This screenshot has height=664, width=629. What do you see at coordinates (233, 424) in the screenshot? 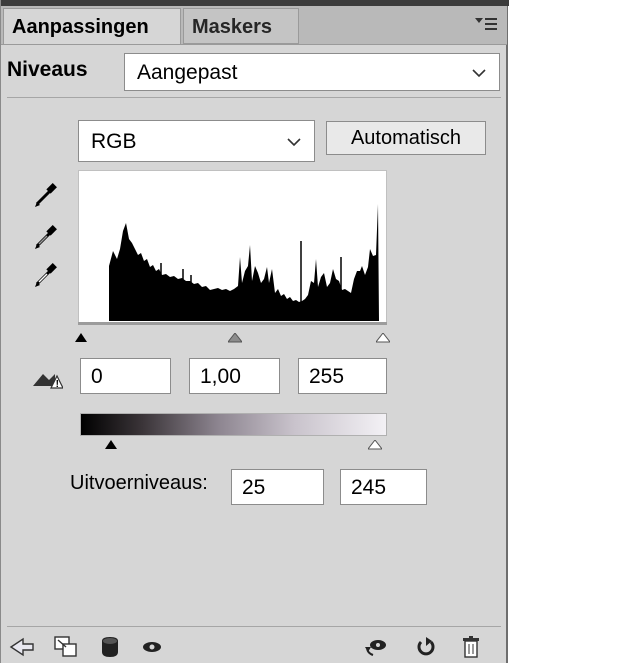
I see `output-gradient-bar` at bounding box center [233, 424].